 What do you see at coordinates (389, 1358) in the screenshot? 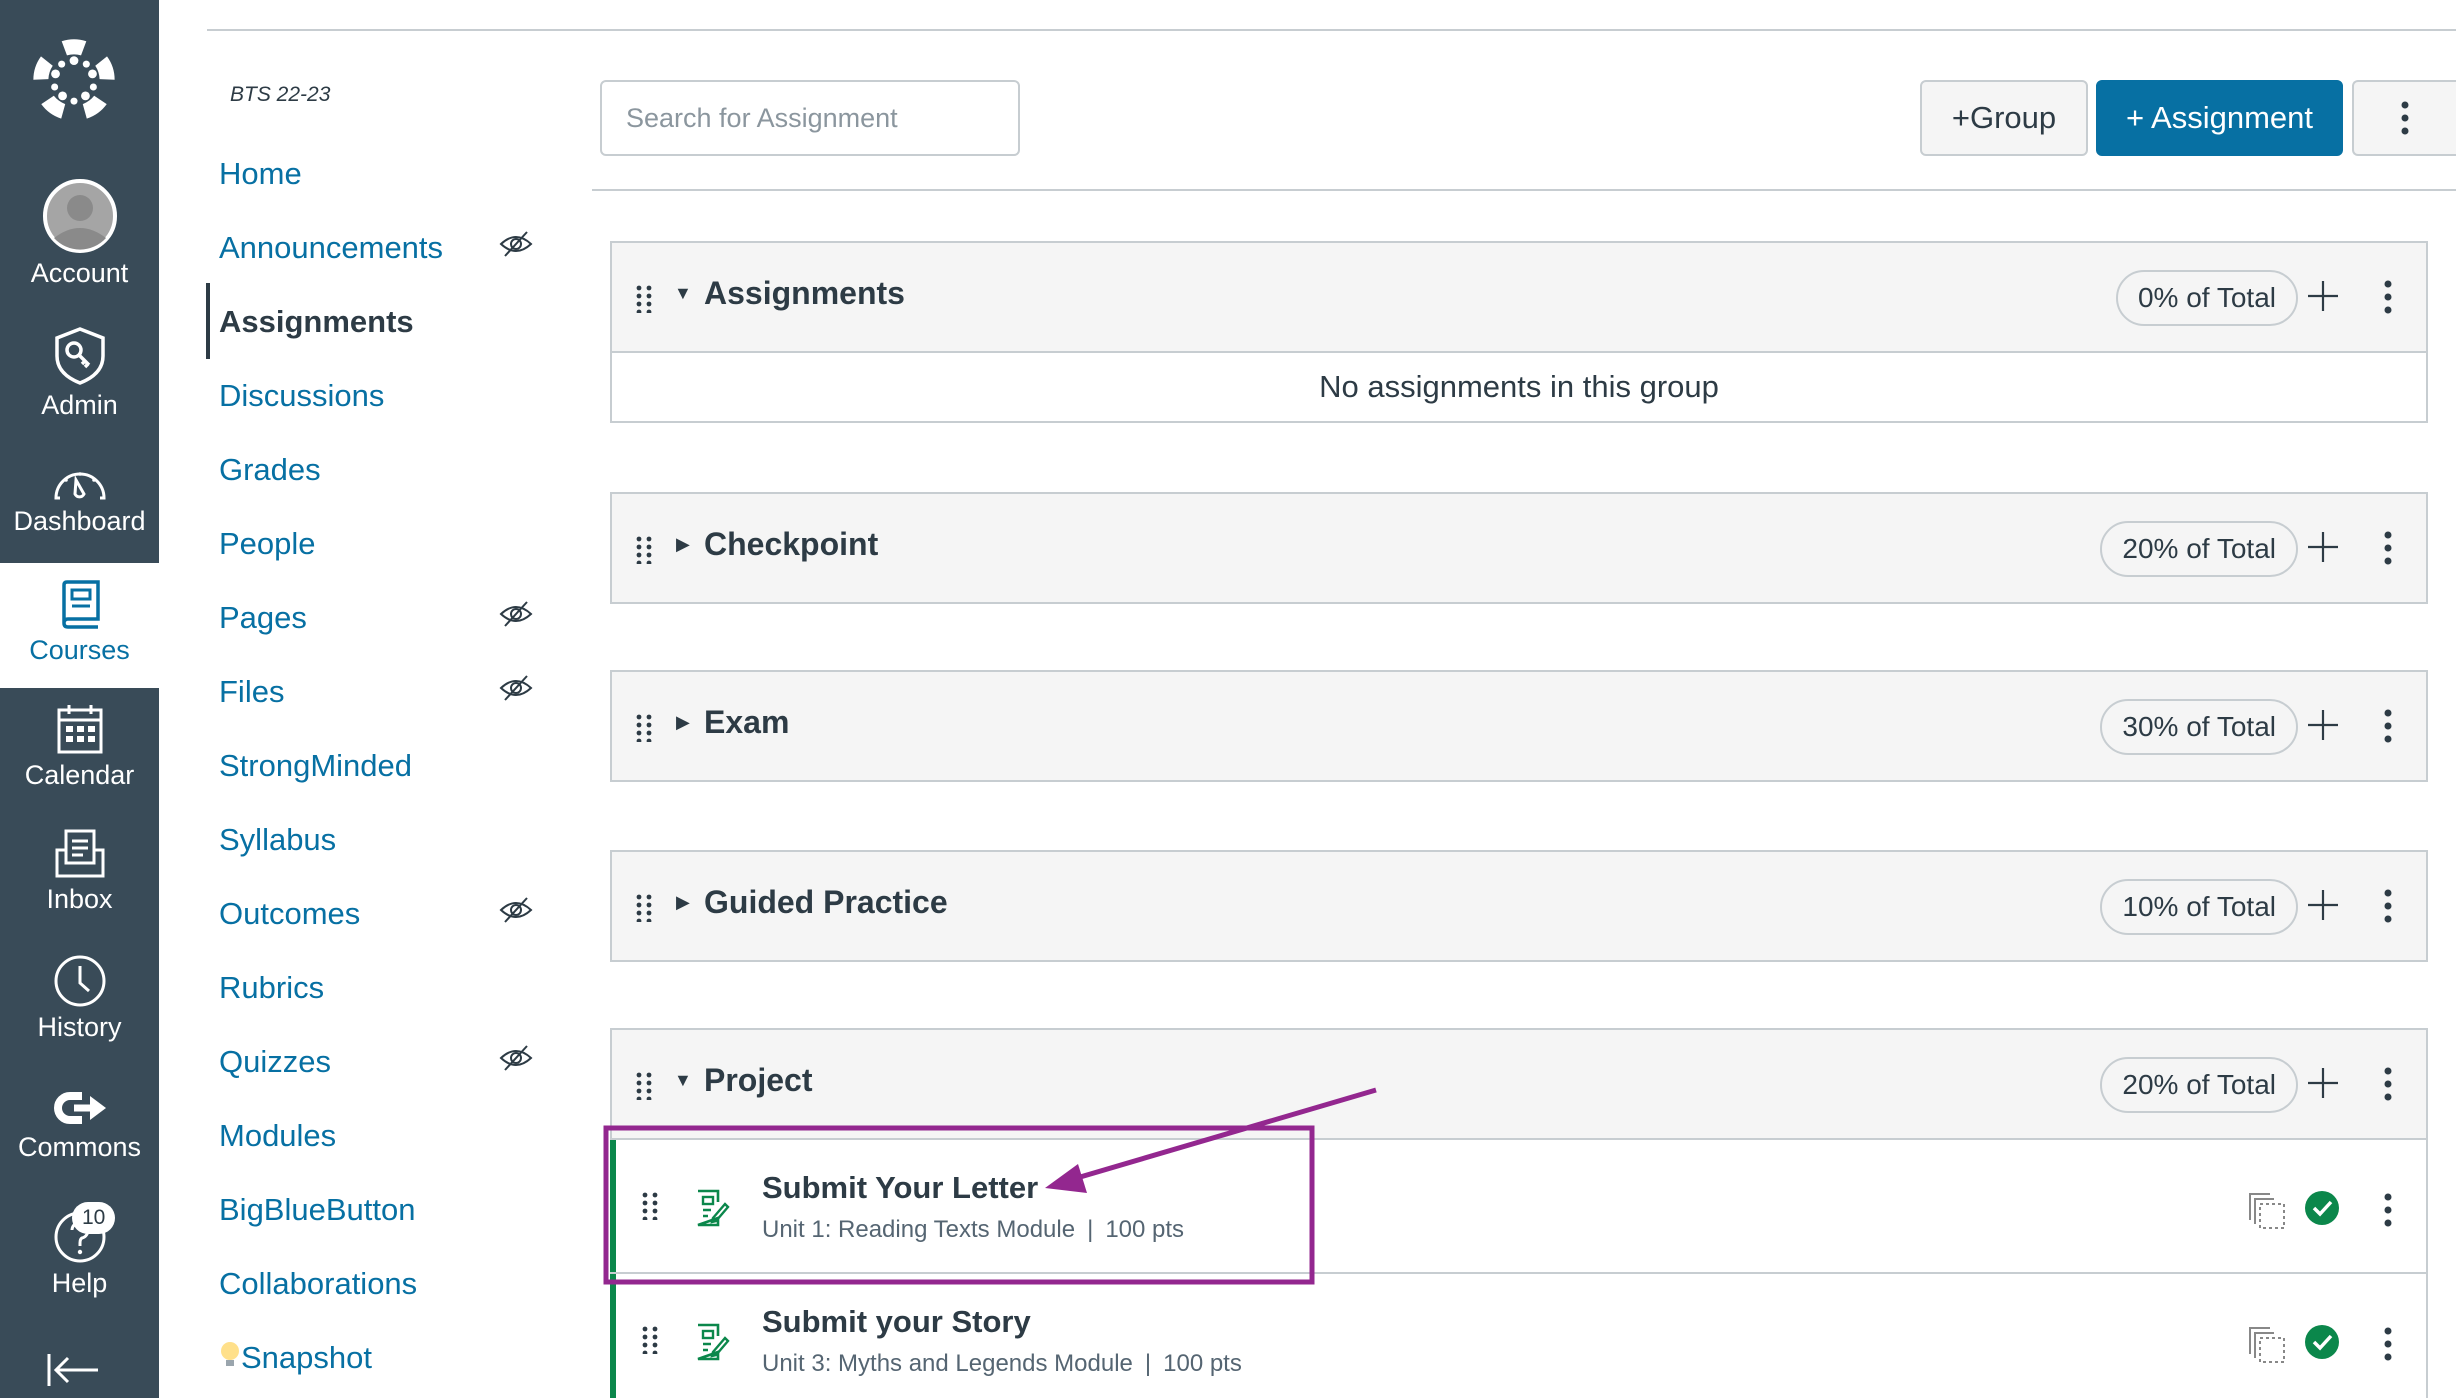
I see `course-nav-snapshot: Snapshot` at bounding box center [389, 1358].